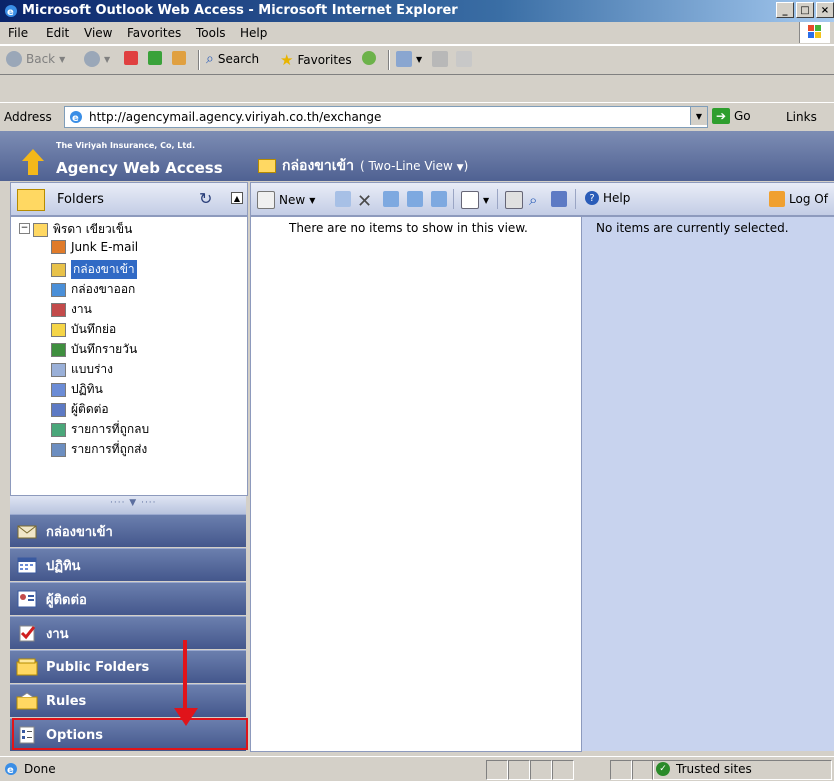 The image size is (834, 781). Describe the element at coordinates (698, 116) in the screenshot. I see `address-dropdown-button: ▼` at that location.